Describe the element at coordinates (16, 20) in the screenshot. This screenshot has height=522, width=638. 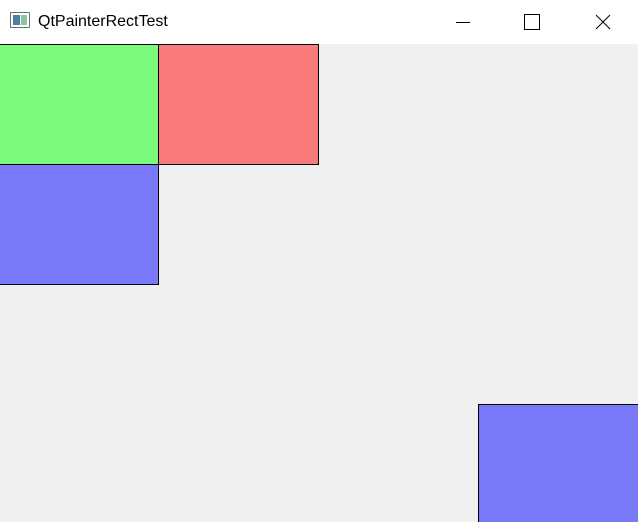
I see `app-icon-block-left` at that location.